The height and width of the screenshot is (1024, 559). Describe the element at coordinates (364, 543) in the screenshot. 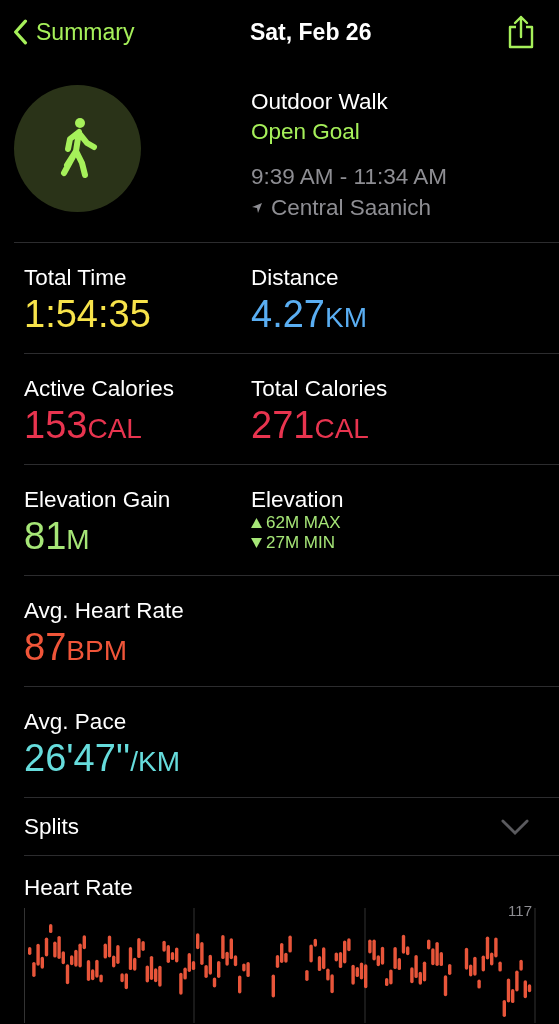

I see `elevation-min: 27M MIN` at that location.